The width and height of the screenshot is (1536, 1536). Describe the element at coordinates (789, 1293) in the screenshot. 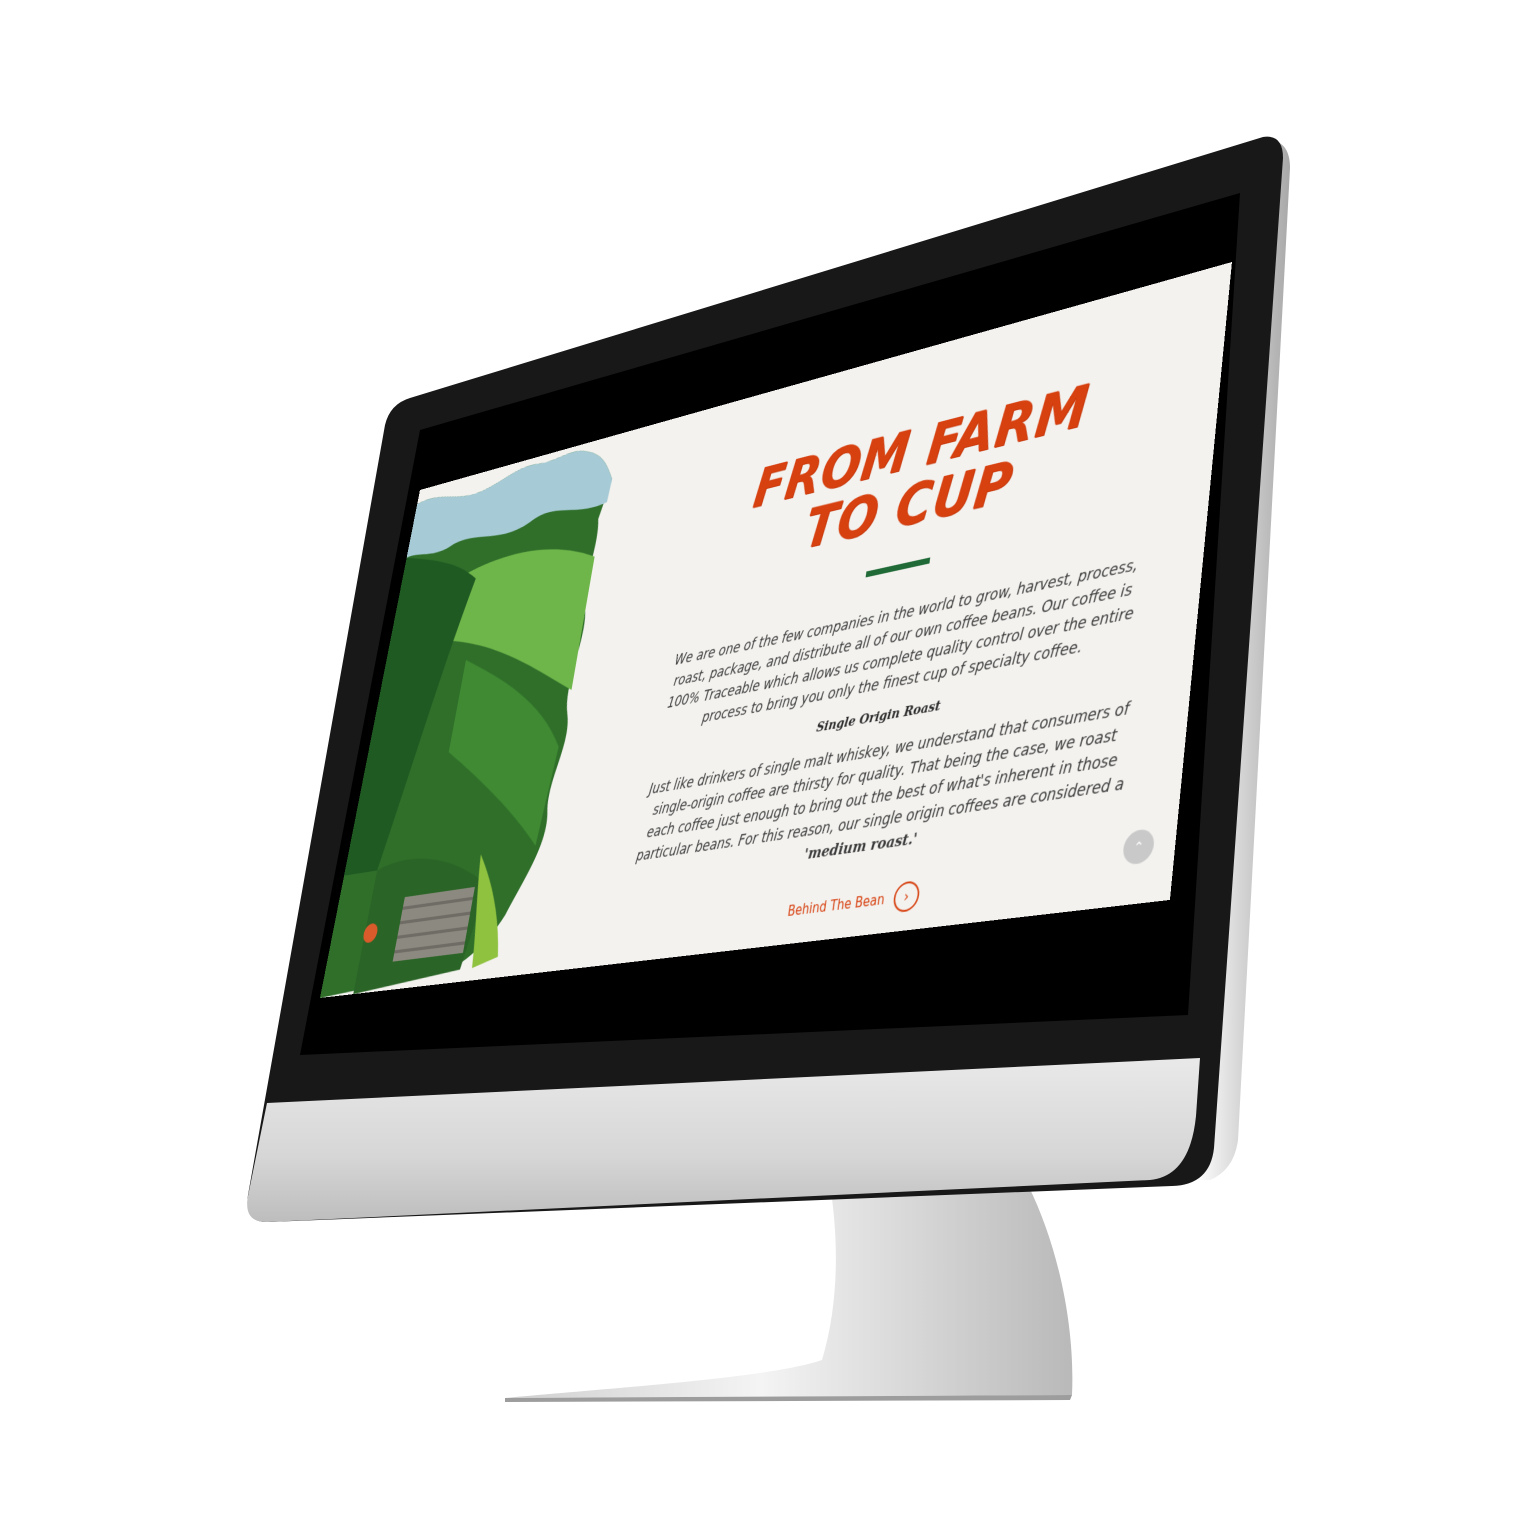

I see `monitor-stand` at that location.